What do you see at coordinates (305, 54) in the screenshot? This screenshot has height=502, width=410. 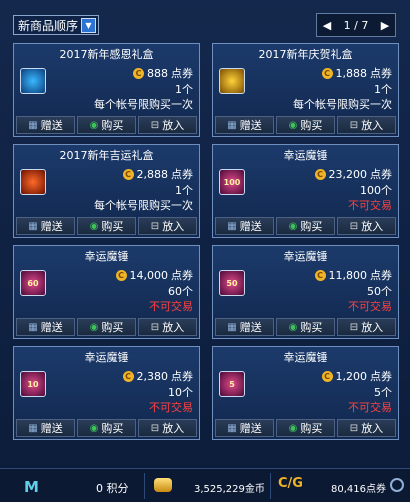 I see `item-title: 2017新年庆贺礼盒` at bounding box center [305, 54].